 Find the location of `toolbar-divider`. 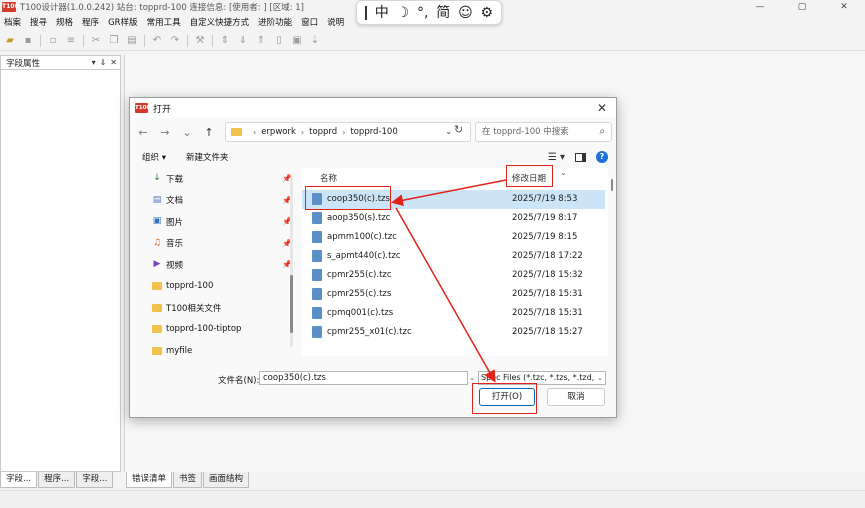

toolbar-divider is located at coordinates (40, 40).